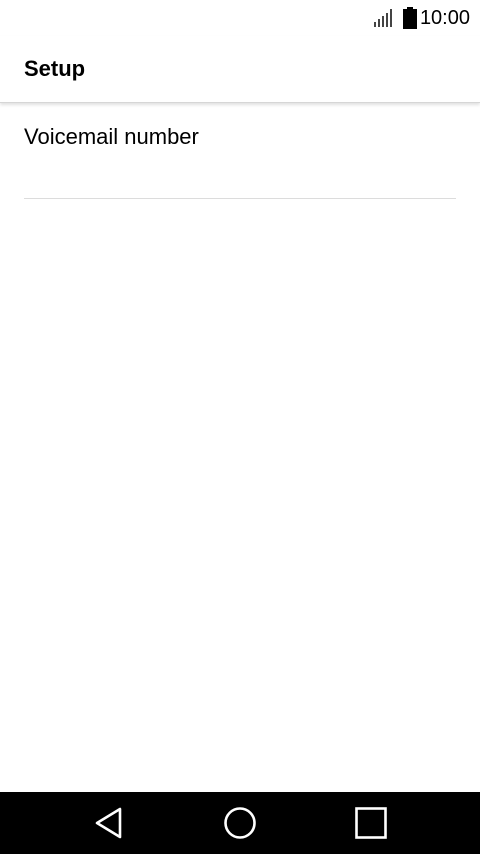 The image size is (480, 854). I want to click on voicemail-number-label: Voicemail number, so click(111, 136).